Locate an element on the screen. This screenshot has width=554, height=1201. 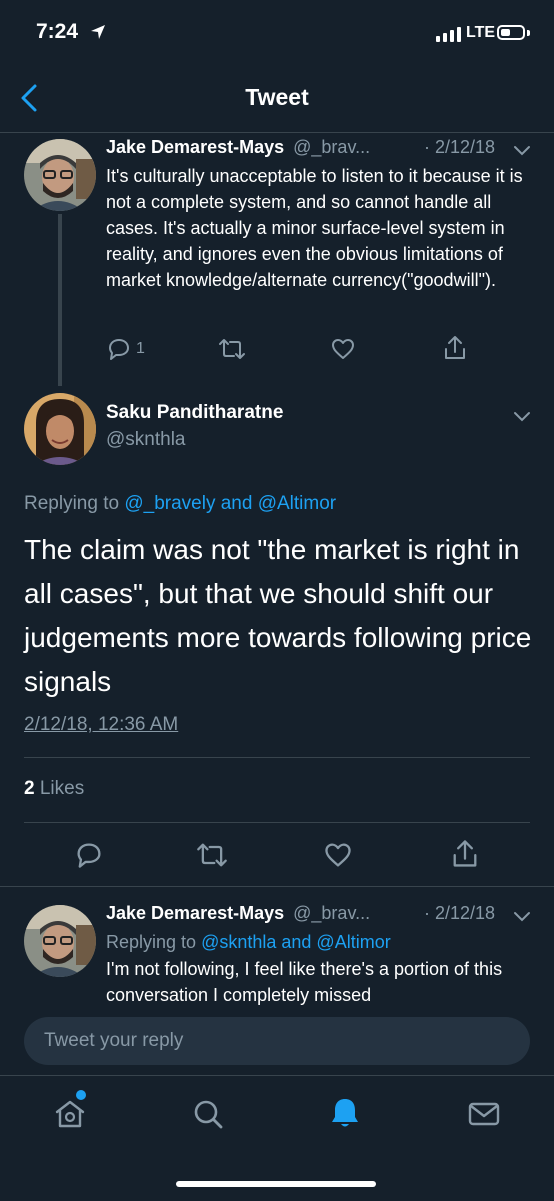
tweet-timestamp: 2/12/18, 12:36 AM is located at coordinates (101, 725).